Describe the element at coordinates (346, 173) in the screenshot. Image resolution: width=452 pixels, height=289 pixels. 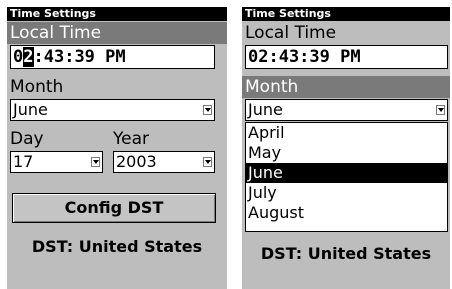
I see `month-option-june: June` at that location.